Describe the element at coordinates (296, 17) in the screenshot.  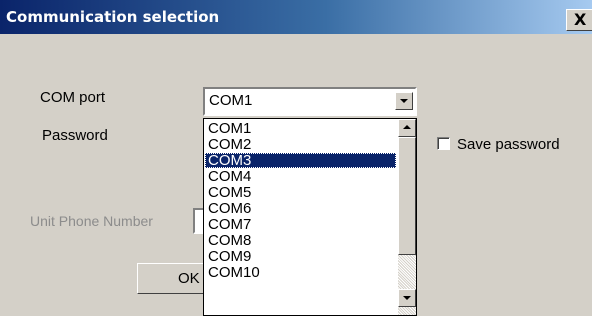
I see `title-bar: Communication selection X` at that location.